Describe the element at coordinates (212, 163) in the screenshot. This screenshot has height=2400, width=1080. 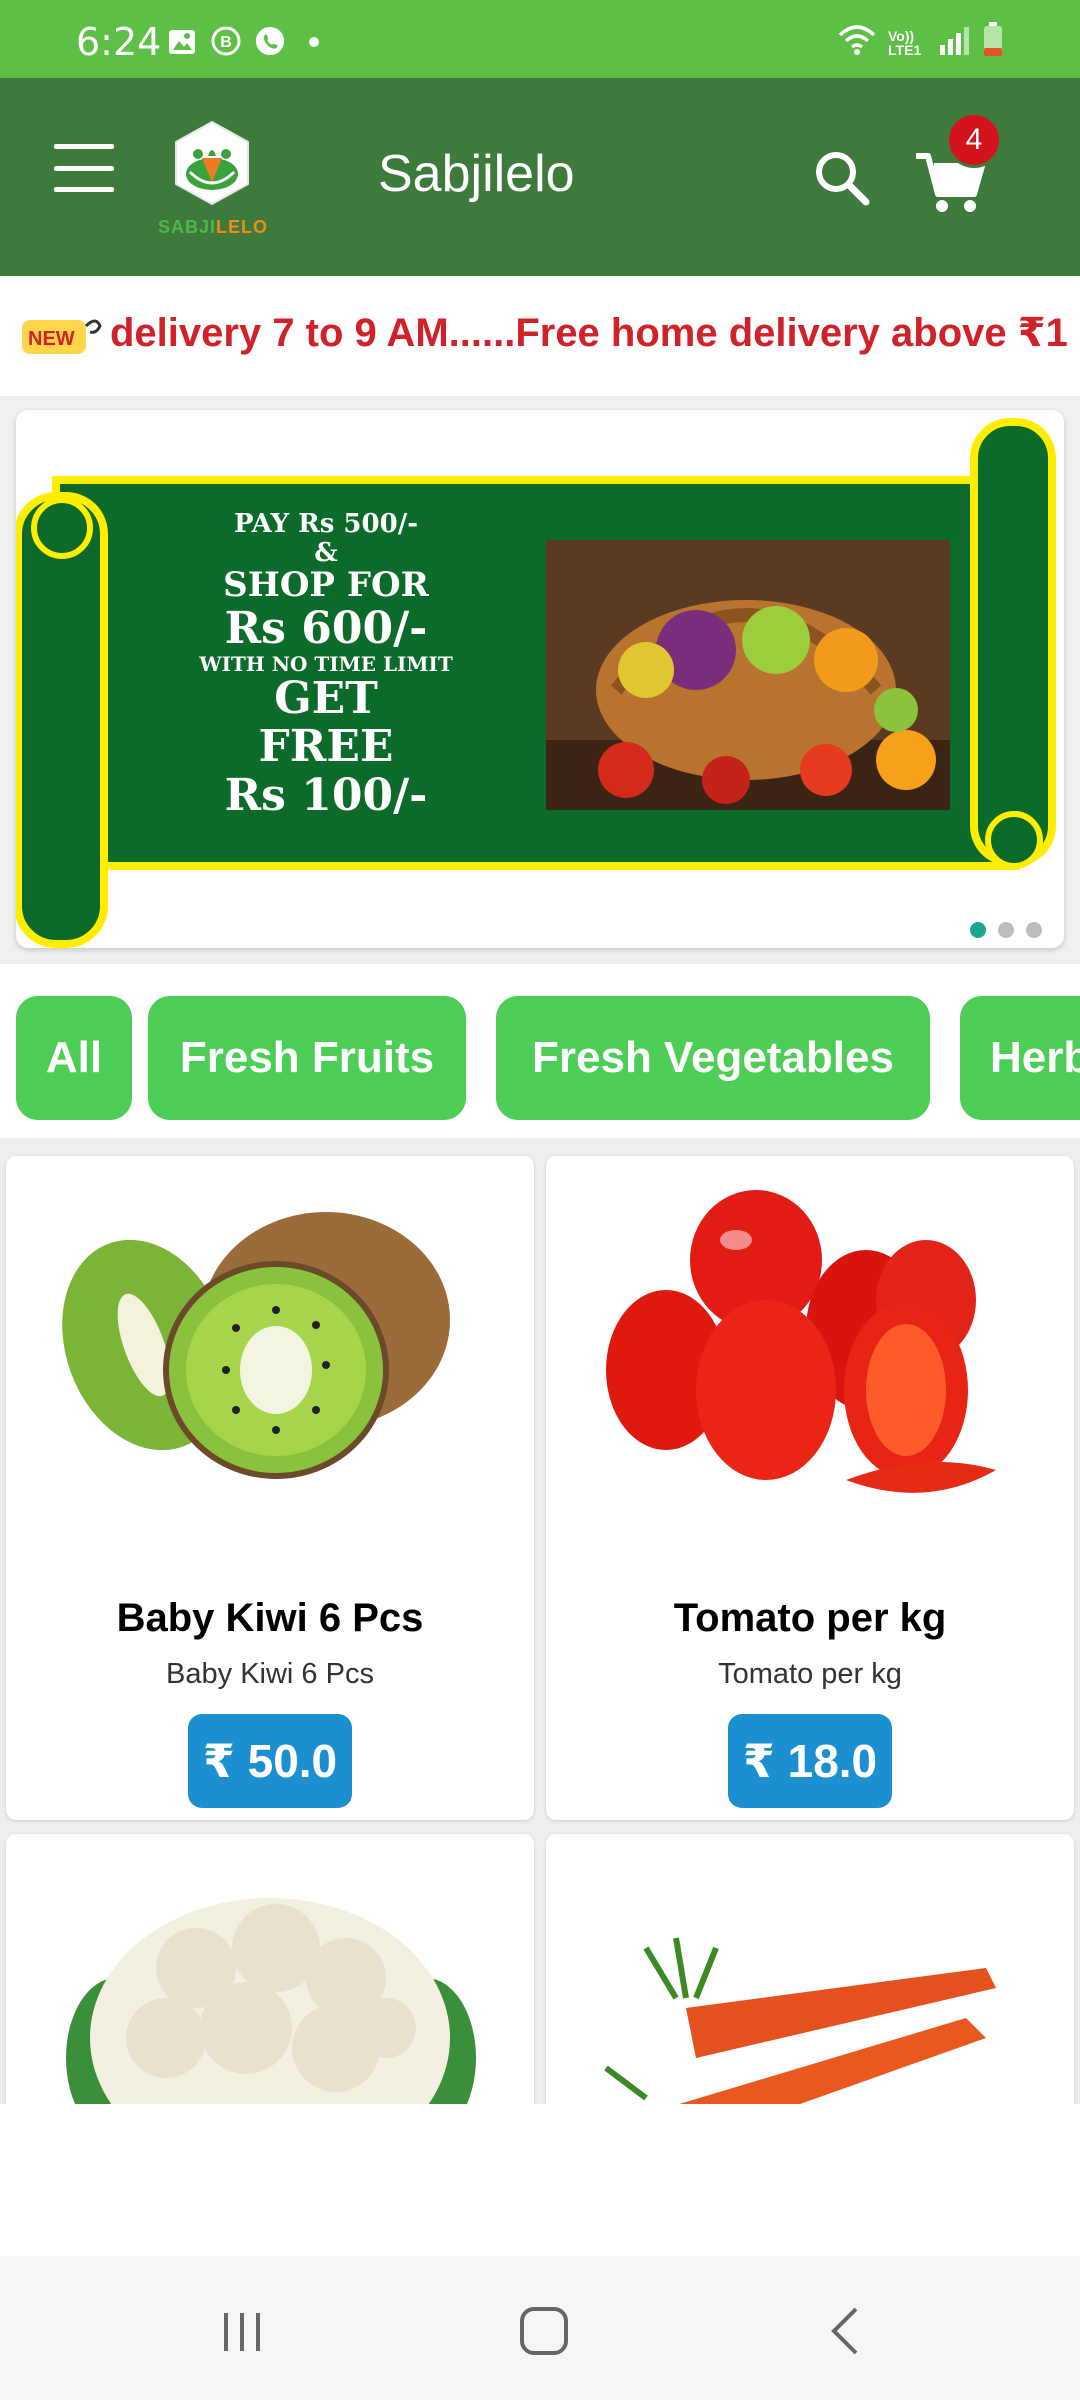
I see `logo-emblem` at that location.